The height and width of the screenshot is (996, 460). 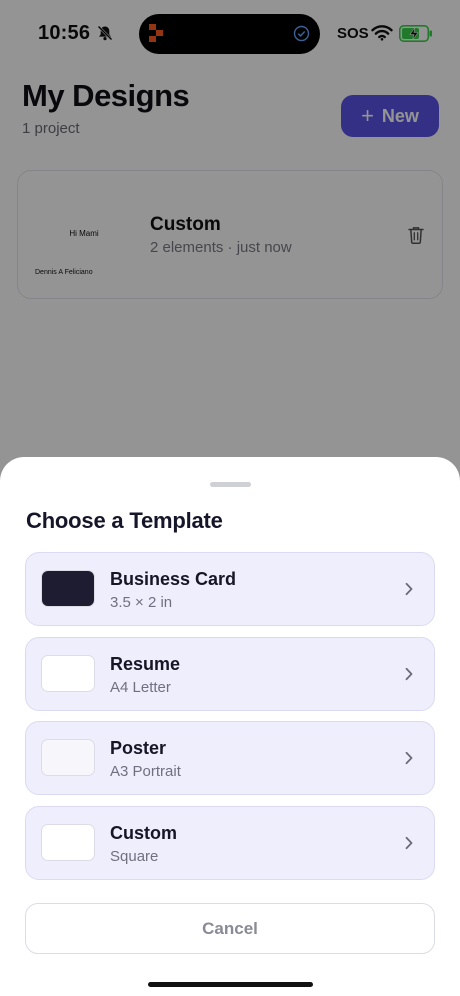 What do you see at coordinates (138, 748) in the screenshot?
I see `template-name: Poster` at bounding box center [138, 748].